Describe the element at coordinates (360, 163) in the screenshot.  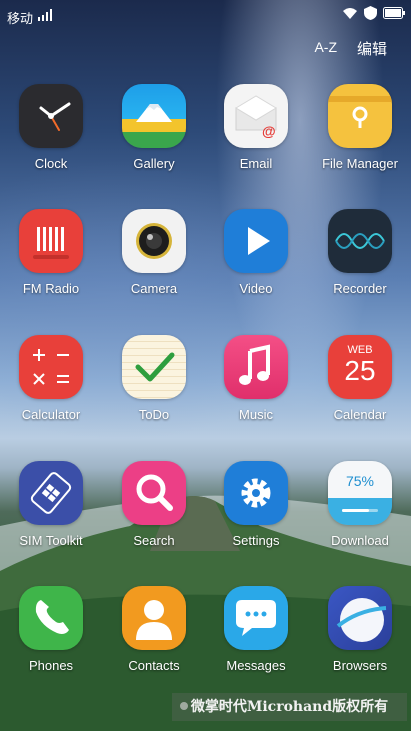
I see `app-label: File Manager` at that location.